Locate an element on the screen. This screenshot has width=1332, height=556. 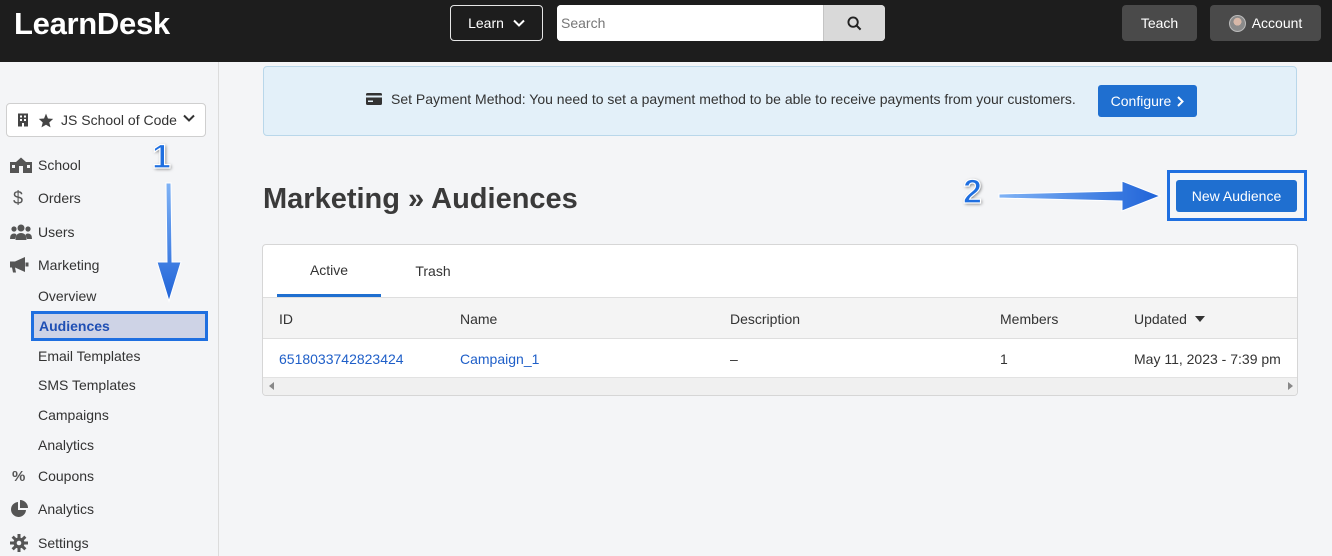
table-header: ID Name Description Members Updated is located at coordinates (780, 318).